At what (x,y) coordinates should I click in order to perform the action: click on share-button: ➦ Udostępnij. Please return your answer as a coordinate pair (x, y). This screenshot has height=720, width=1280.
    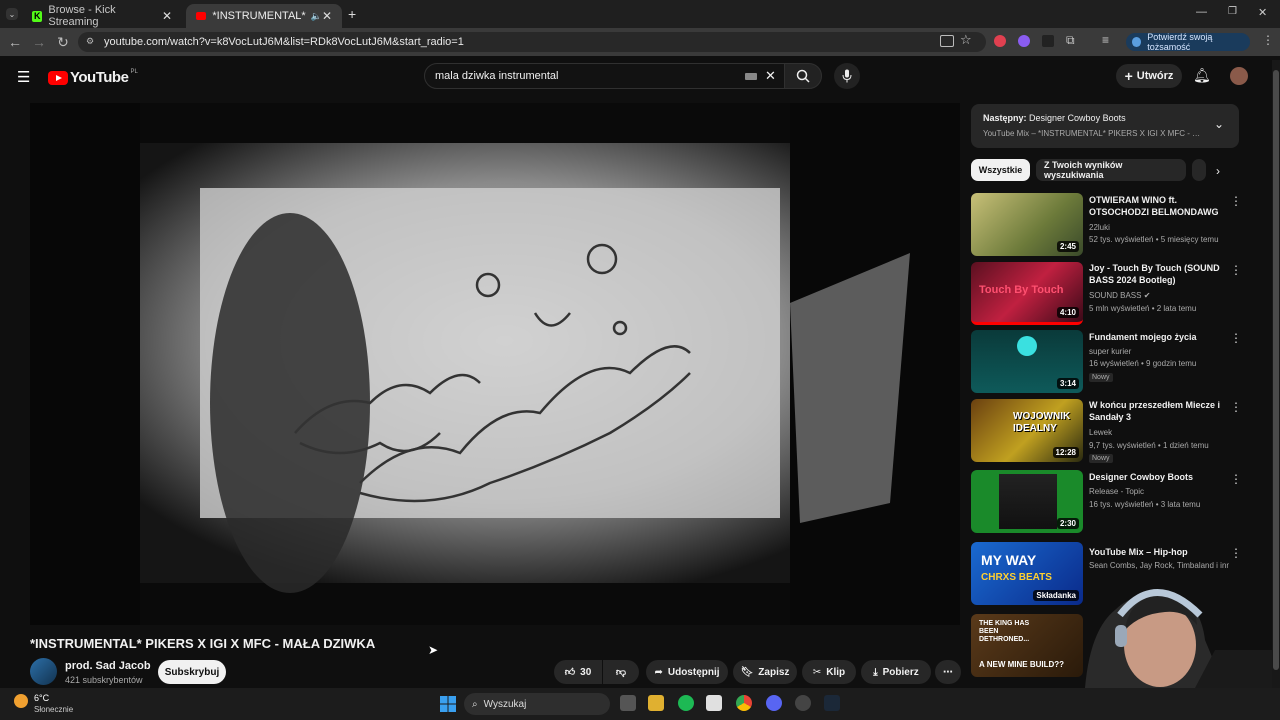
    Looking at the image, I should click on (687, 672).